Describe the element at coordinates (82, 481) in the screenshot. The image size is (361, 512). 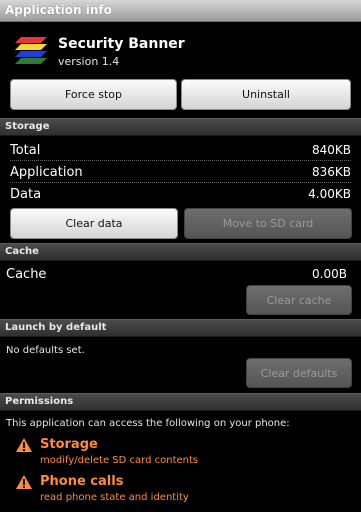
I see `permission-phone-calls-title: Phone calls` at that location.